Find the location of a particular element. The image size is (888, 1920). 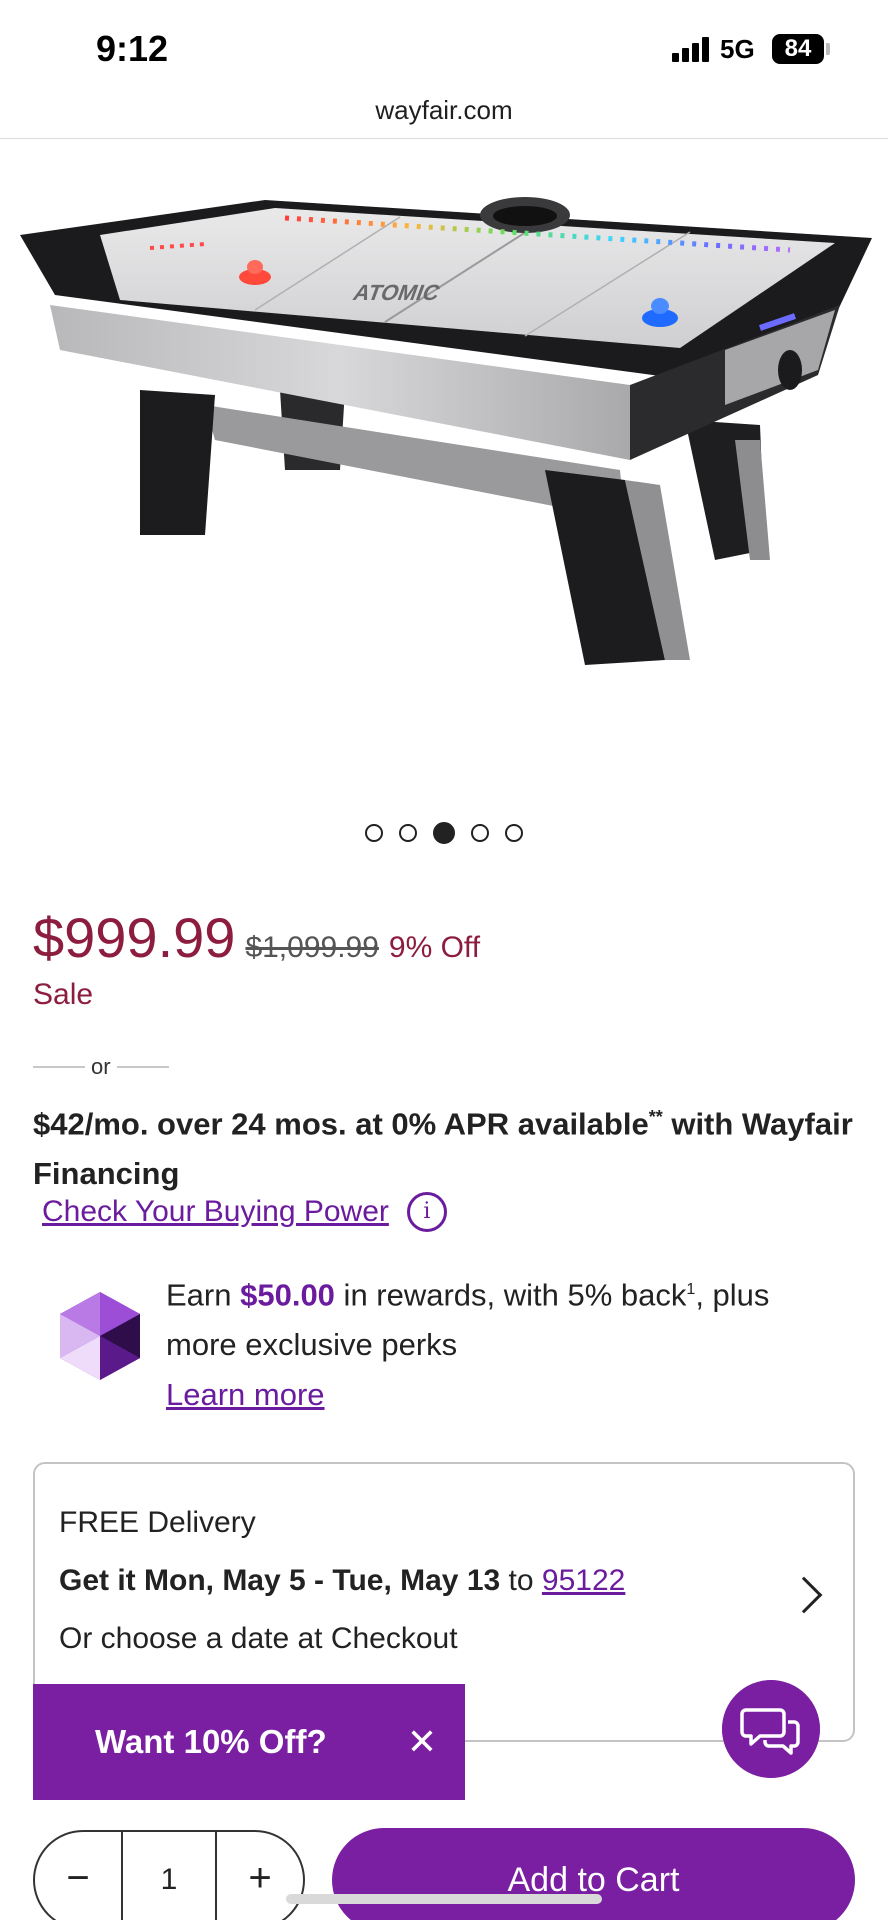

or-line-right is located at coordinates (142, 1067).